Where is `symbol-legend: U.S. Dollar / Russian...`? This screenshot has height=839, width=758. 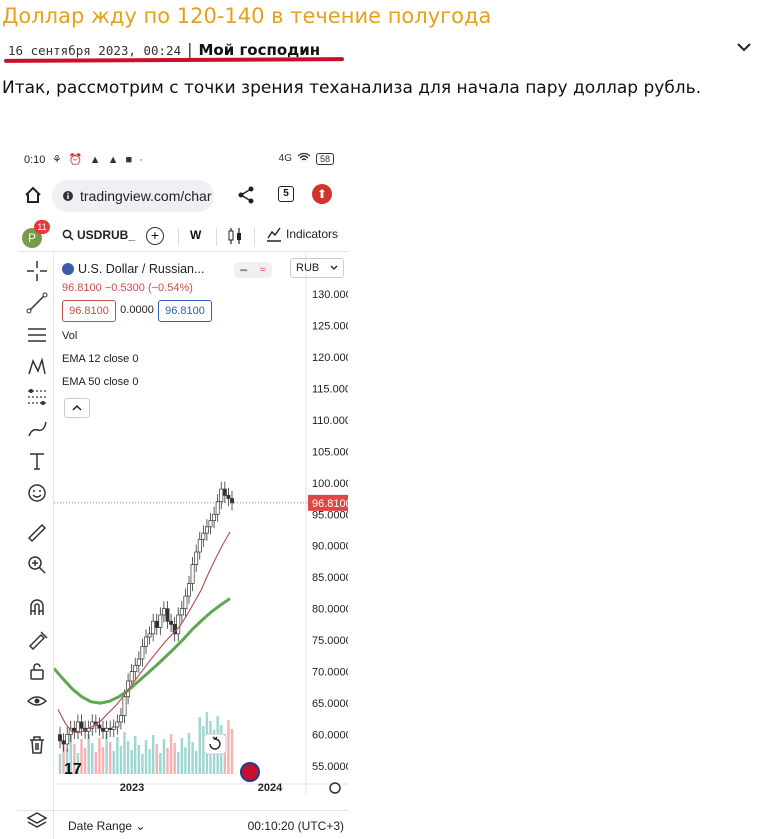 symbol-legend: U.S. Dollar / Russian... is located at coordinates (133, 269).